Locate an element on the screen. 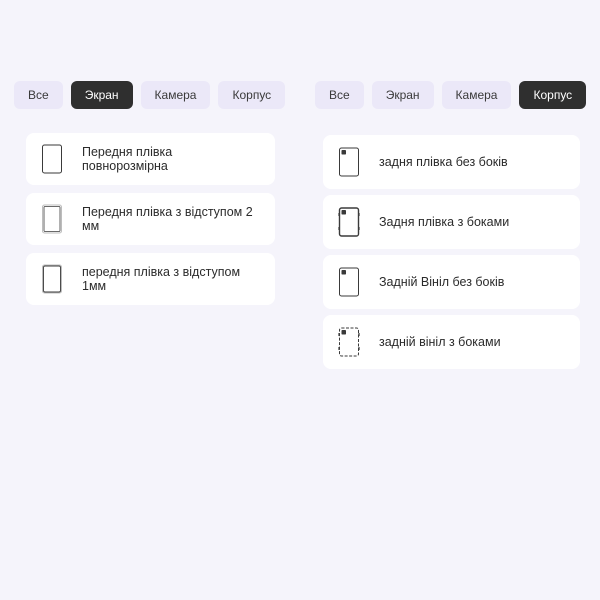 This screenshot has width=600, height=600. list-item-label: Задній Вініл без боків is located at coordinates (442, 282).